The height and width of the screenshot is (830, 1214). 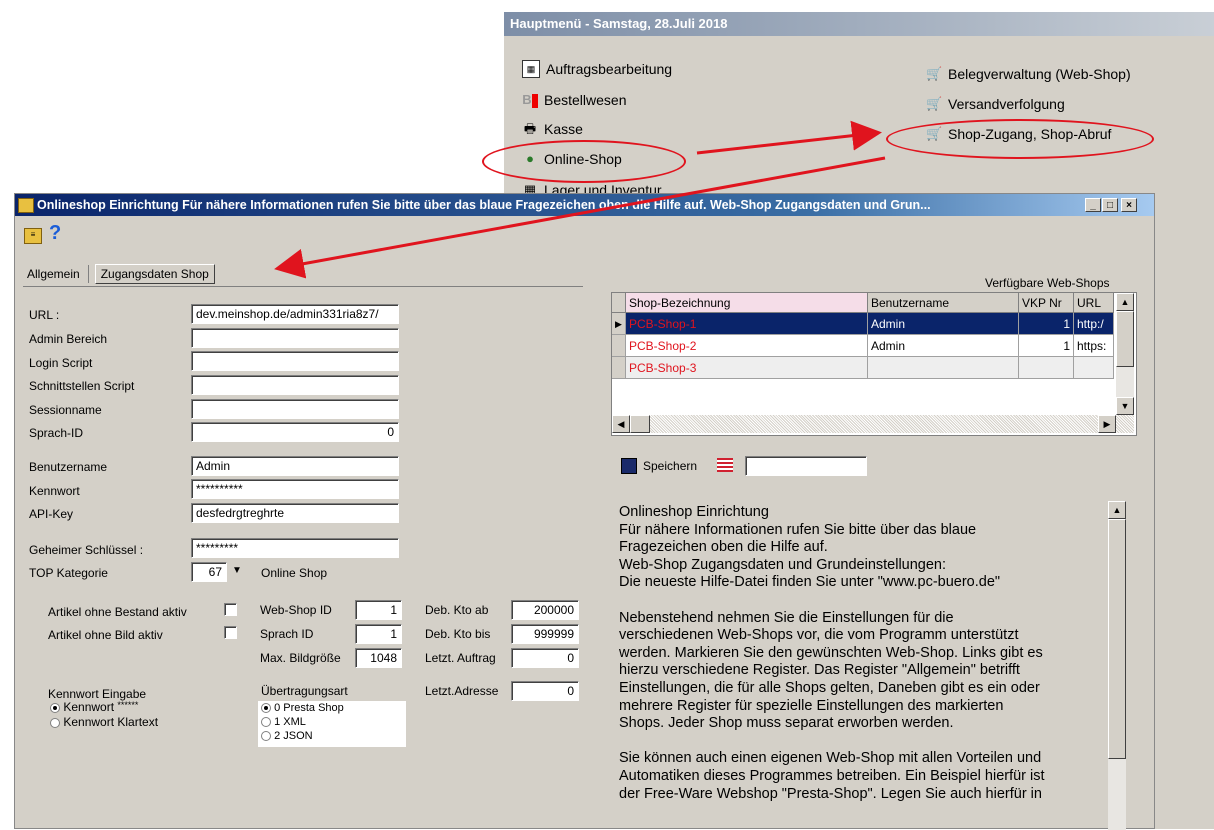 I want to click on arrow-to-shop-zugang, so click(x=789, y=137).